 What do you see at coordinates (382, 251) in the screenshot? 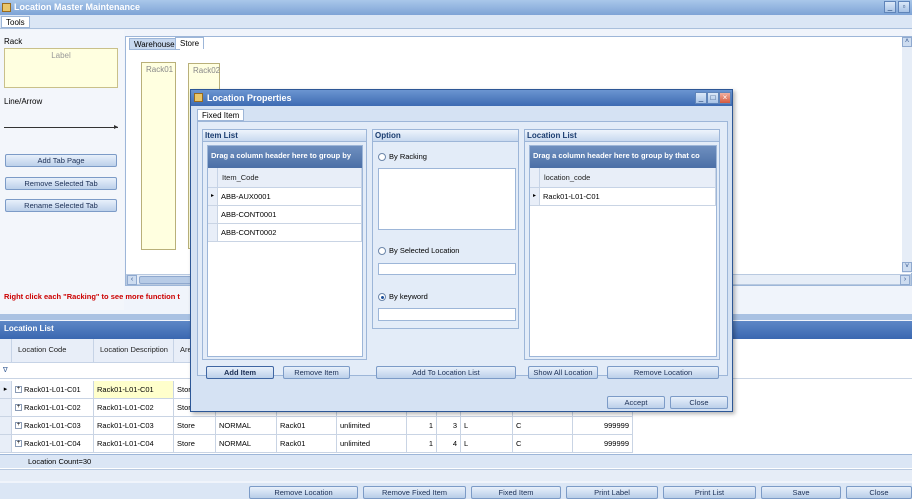
I see `by-selected-location-radio` at bounding box center [382, 251].